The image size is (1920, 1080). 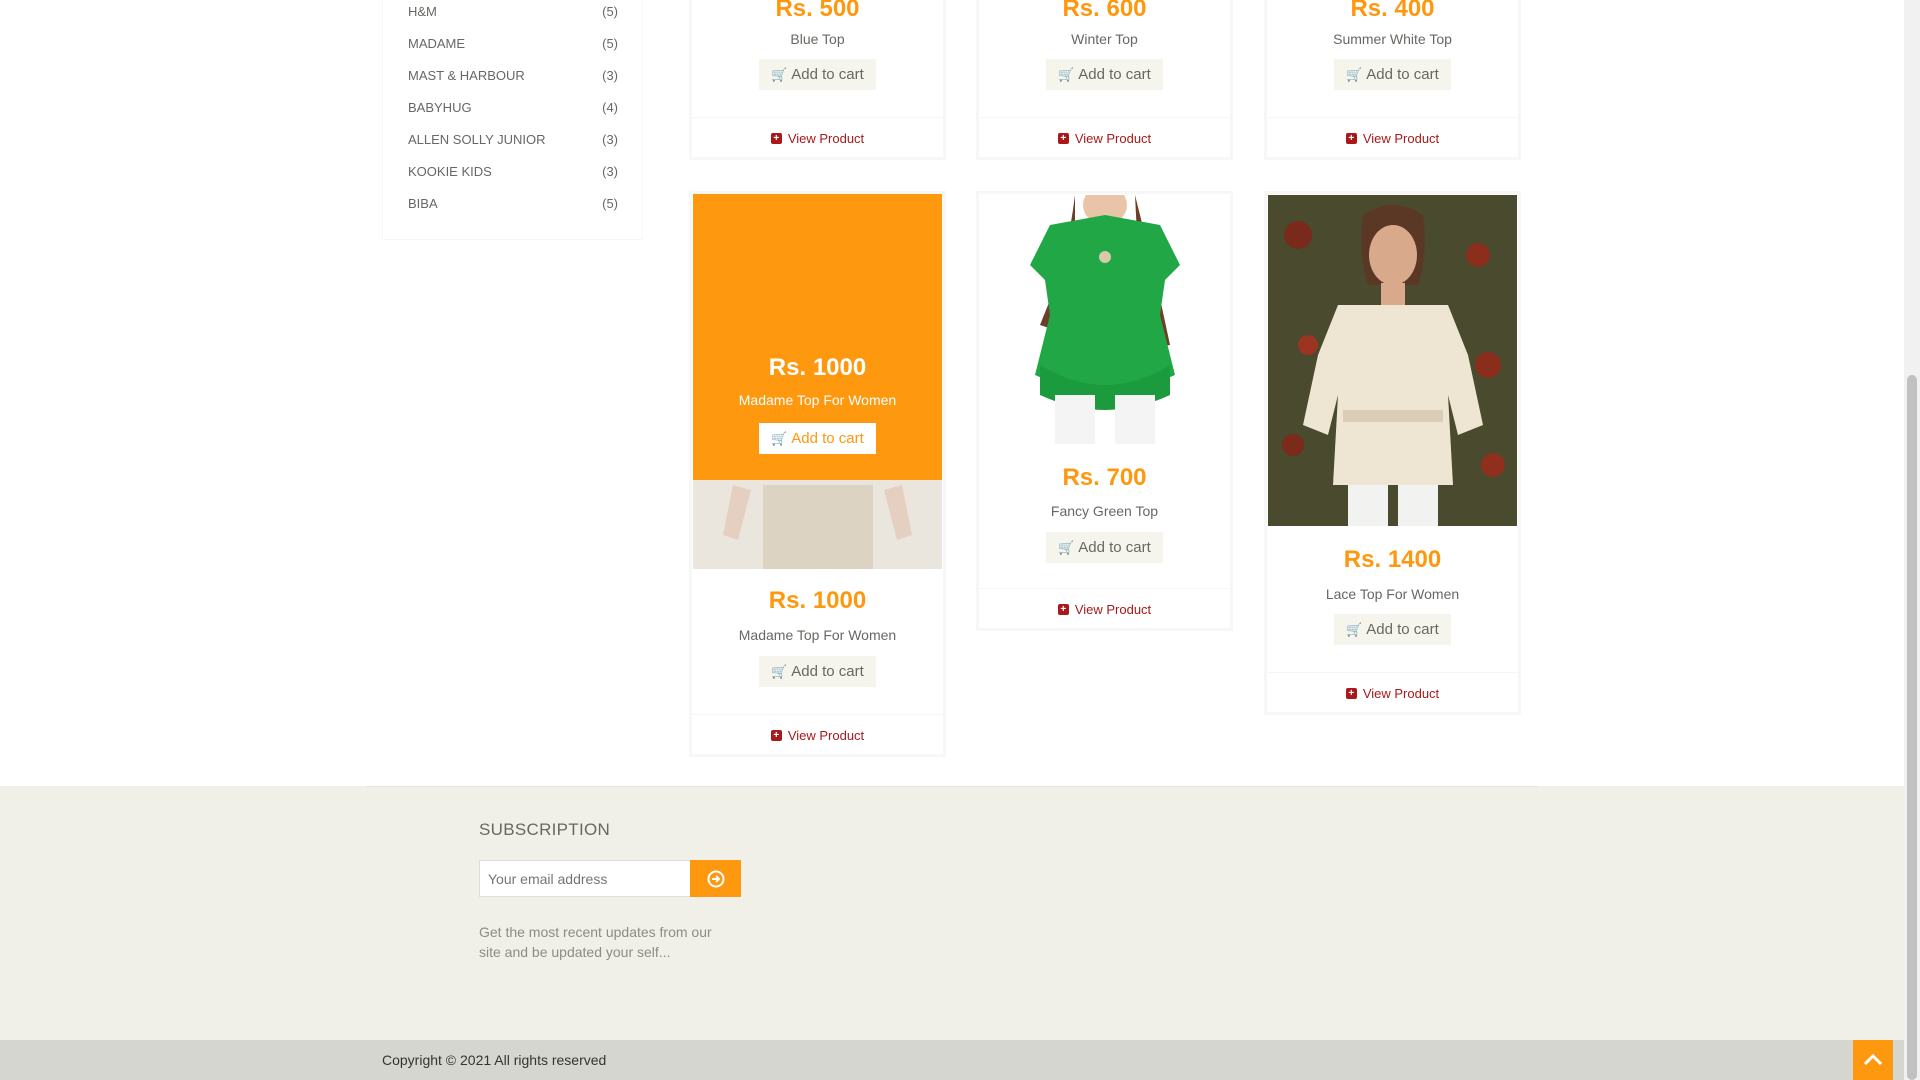 I want to click on brand-name: ALLEN SOLLY JUNIOR, so click(x=477, y=139).